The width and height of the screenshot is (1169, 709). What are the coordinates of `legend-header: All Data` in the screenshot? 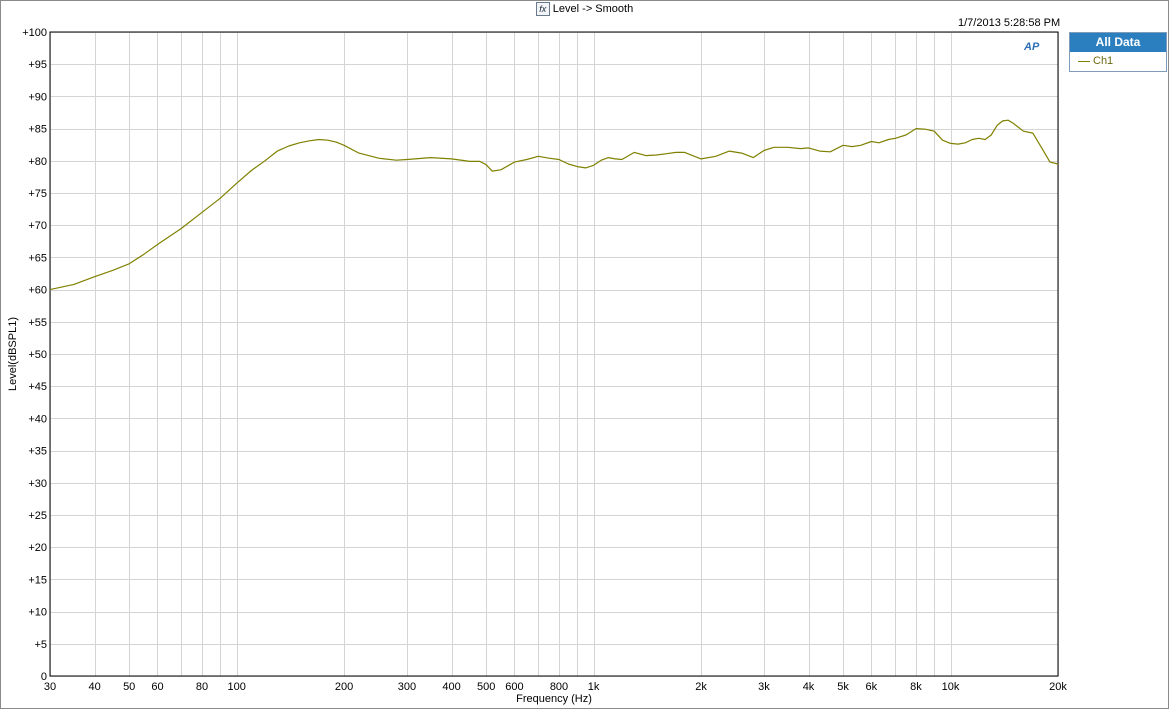 It's located at (1118, 42).